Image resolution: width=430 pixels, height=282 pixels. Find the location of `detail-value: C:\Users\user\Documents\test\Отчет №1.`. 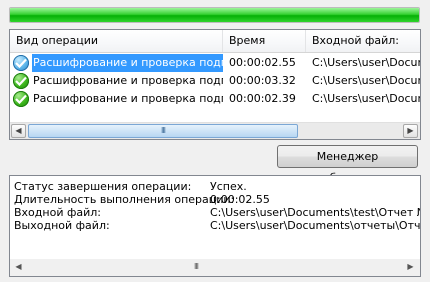

detail-value: C:\Users\user\Documents\test\Отчет №1. is located at coordinates (315, 212).